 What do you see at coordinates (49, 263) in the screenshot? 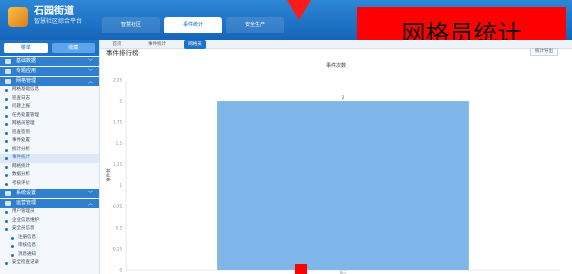
I see `sidebar-item: 安全检查记录` at bounding box center [49, 263].